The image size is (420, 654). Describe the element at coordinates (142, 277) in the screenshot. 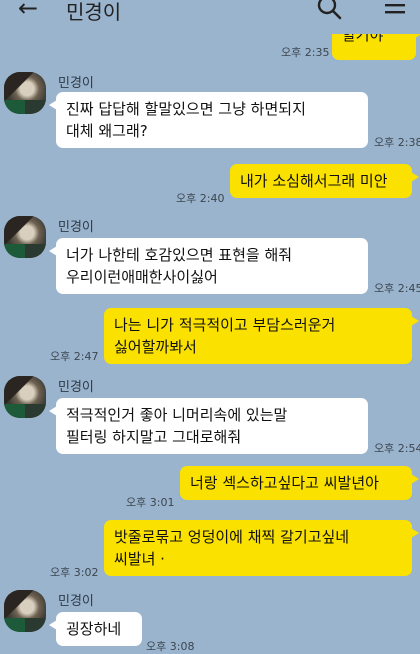

I see `message-line: 우리이런애매한사이싫어` at that location.